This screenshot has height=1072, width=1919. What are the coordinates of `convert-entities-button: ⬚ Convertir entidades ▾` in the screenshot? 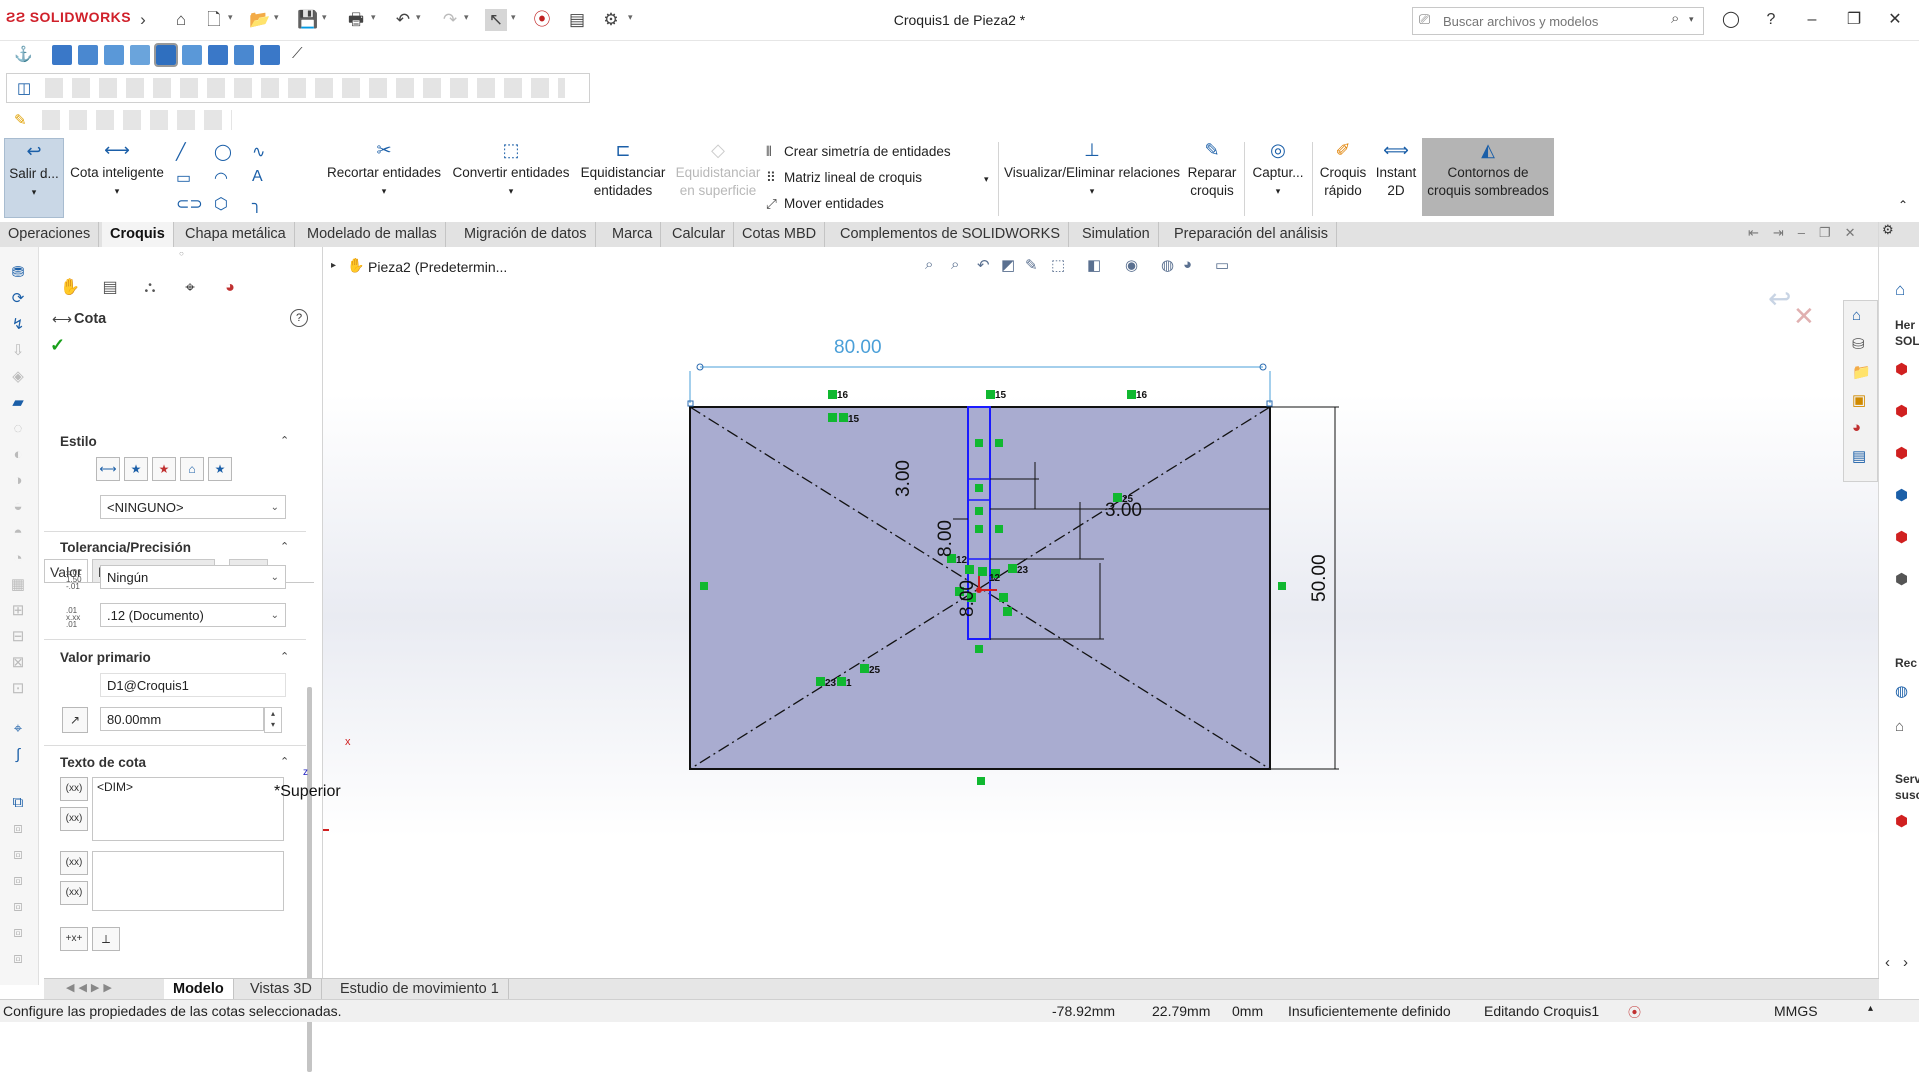 It's located at (511, 169).